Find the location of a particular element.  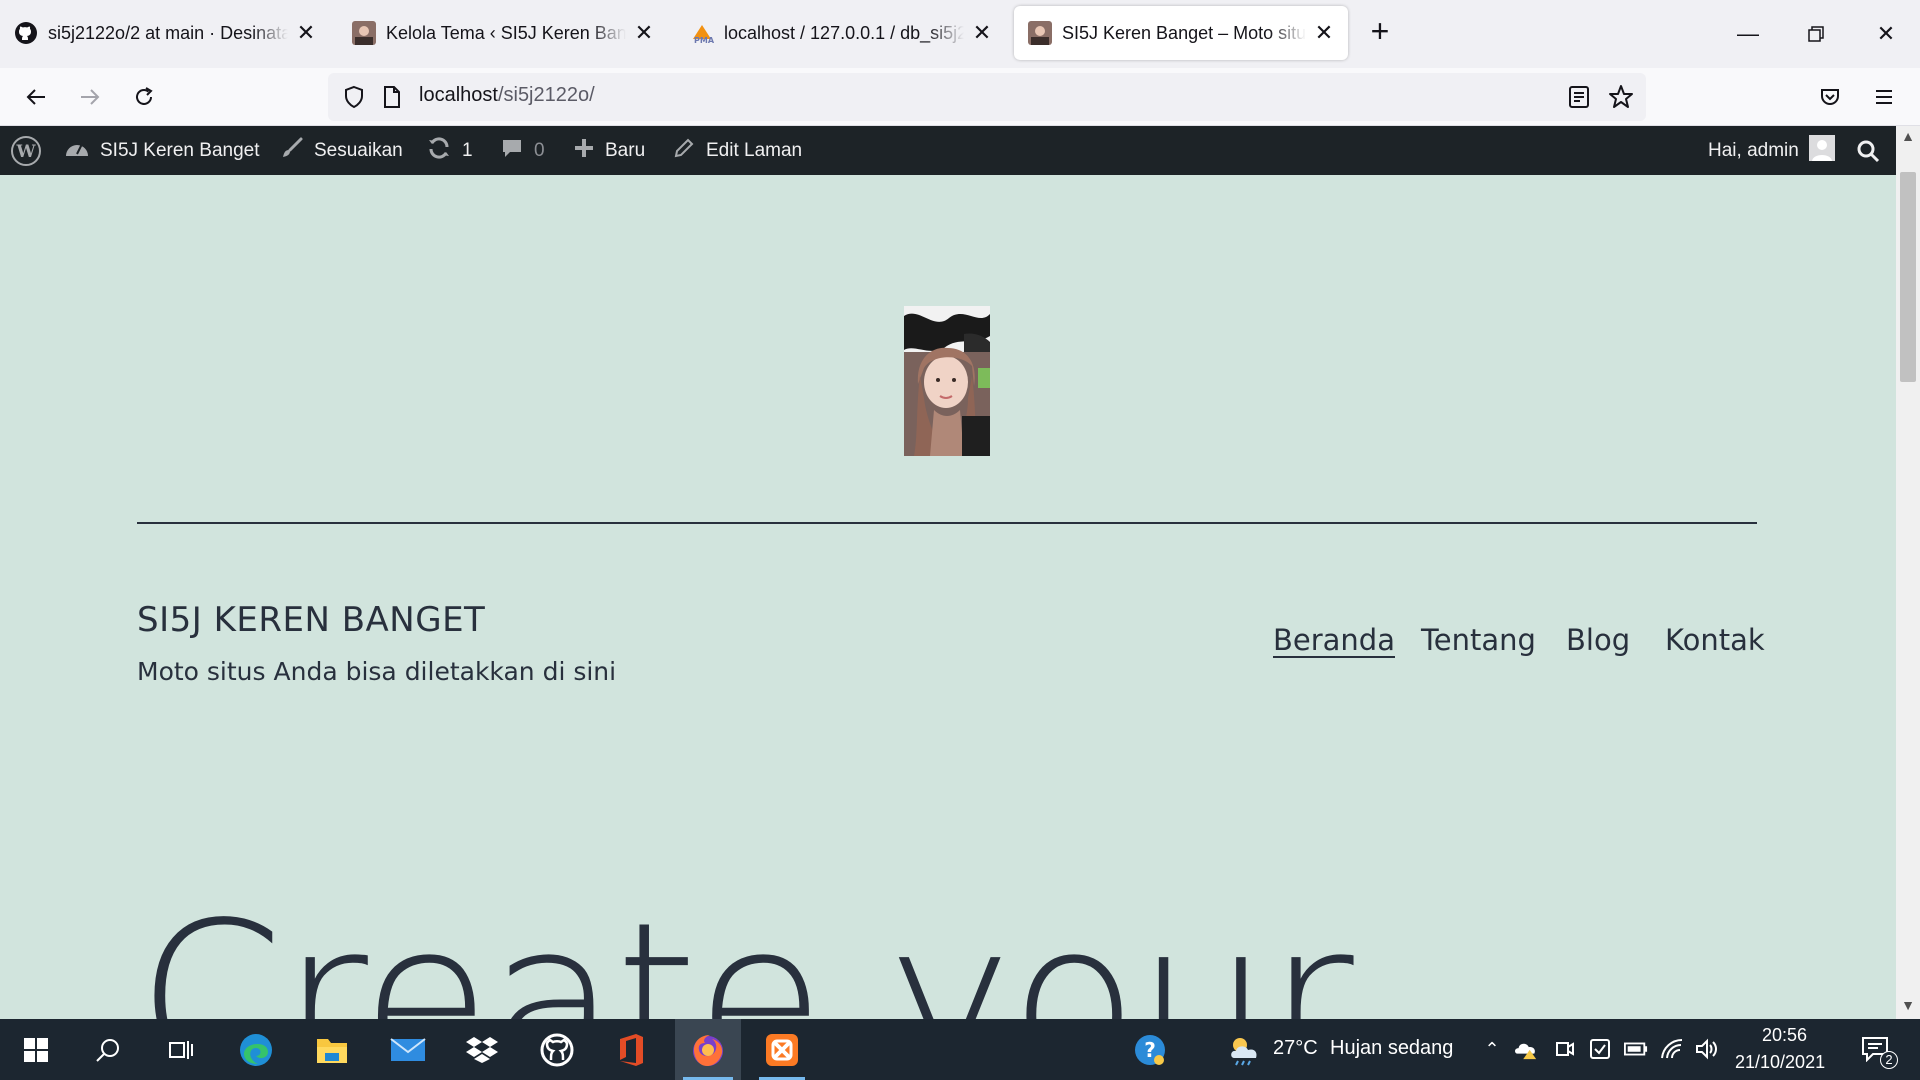

url-text: localhost/si5j2122o/ is located at coordinates (507, 95).